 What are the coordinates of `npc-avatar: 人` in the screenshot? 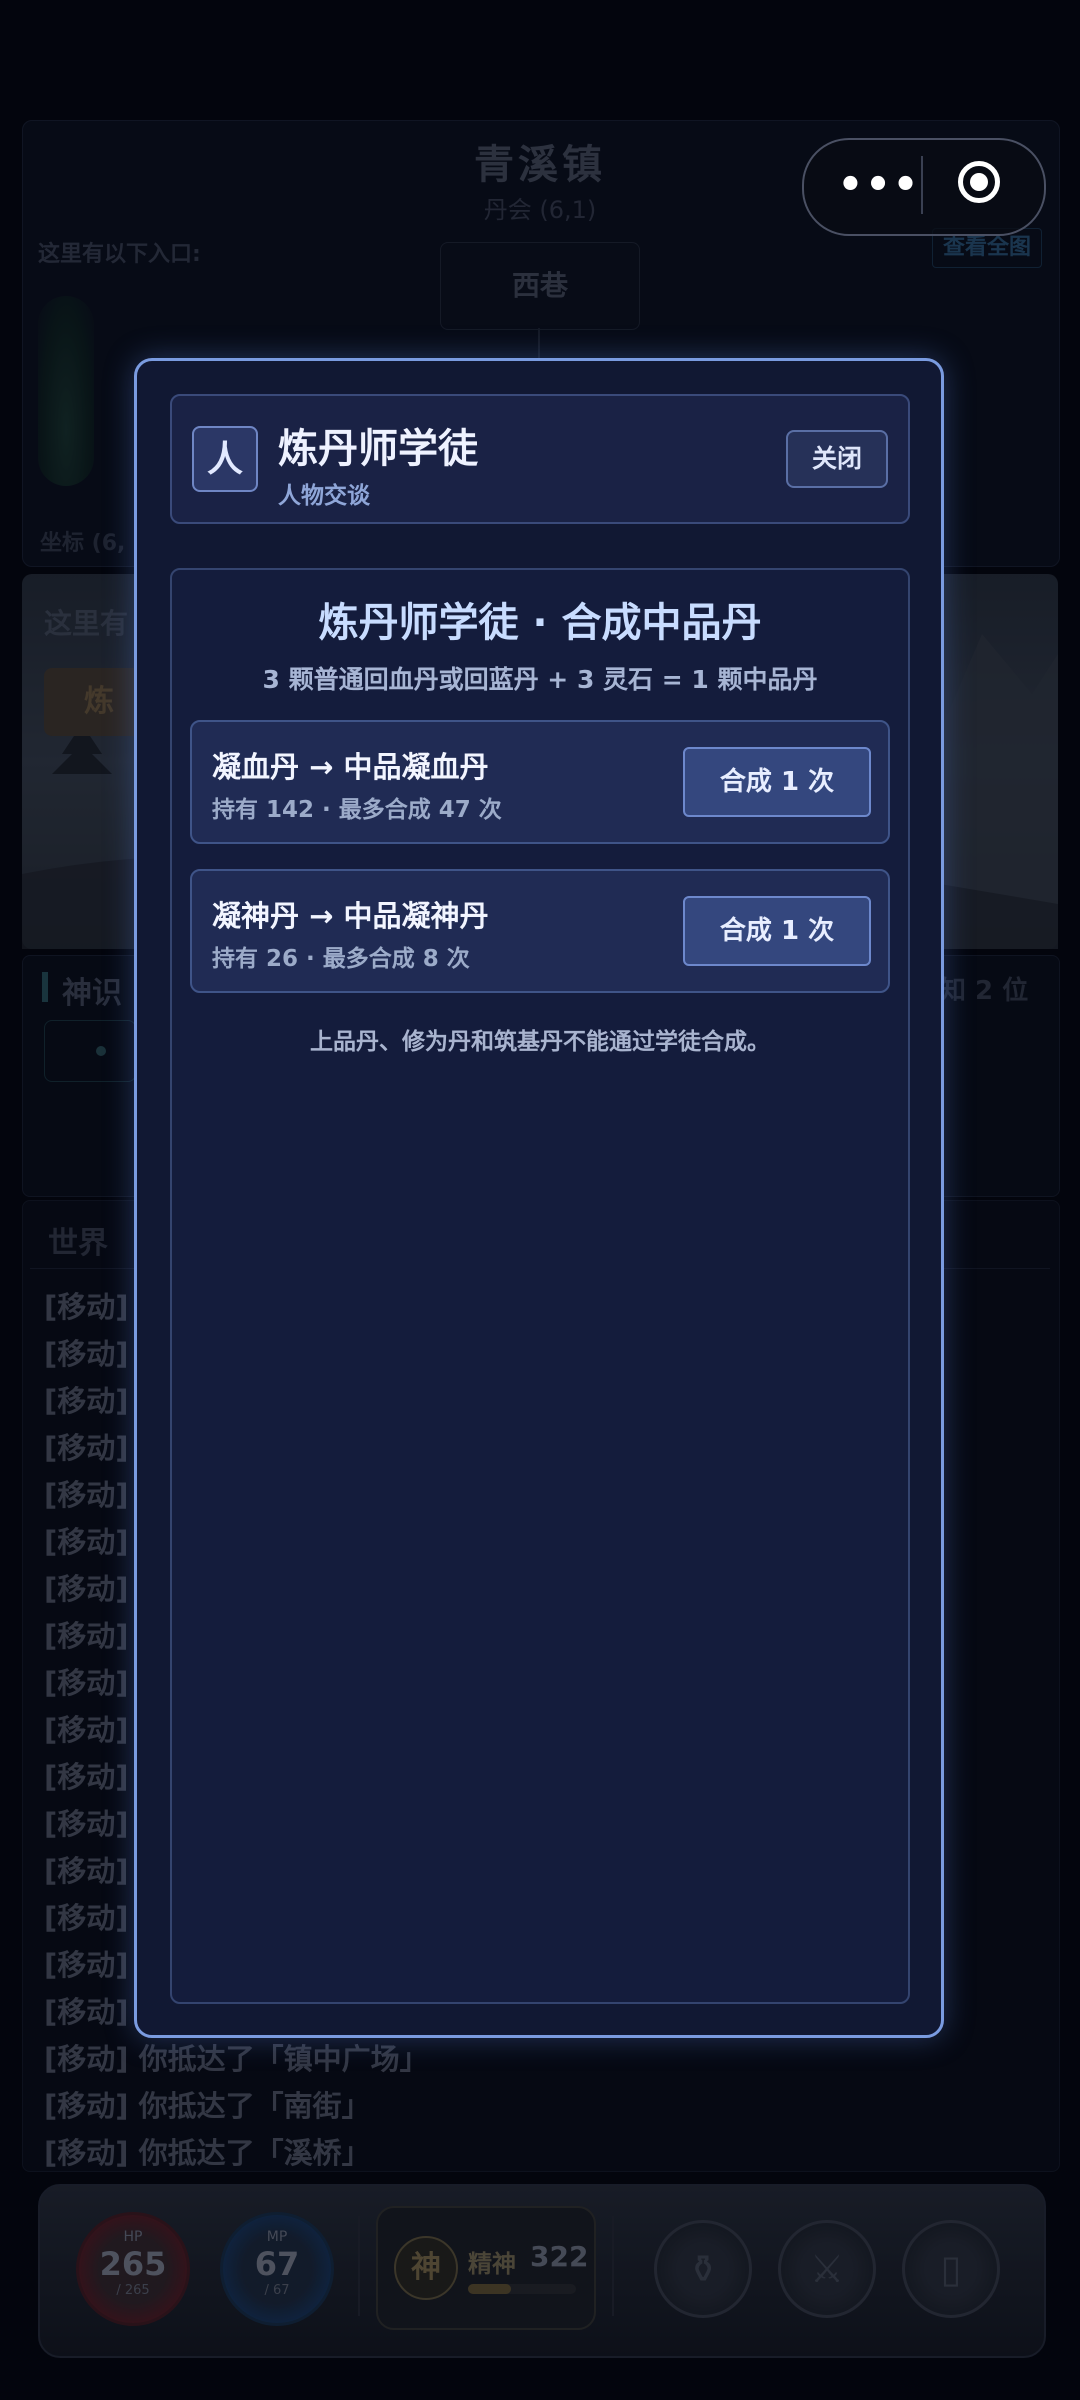 It's located at (225, 459).